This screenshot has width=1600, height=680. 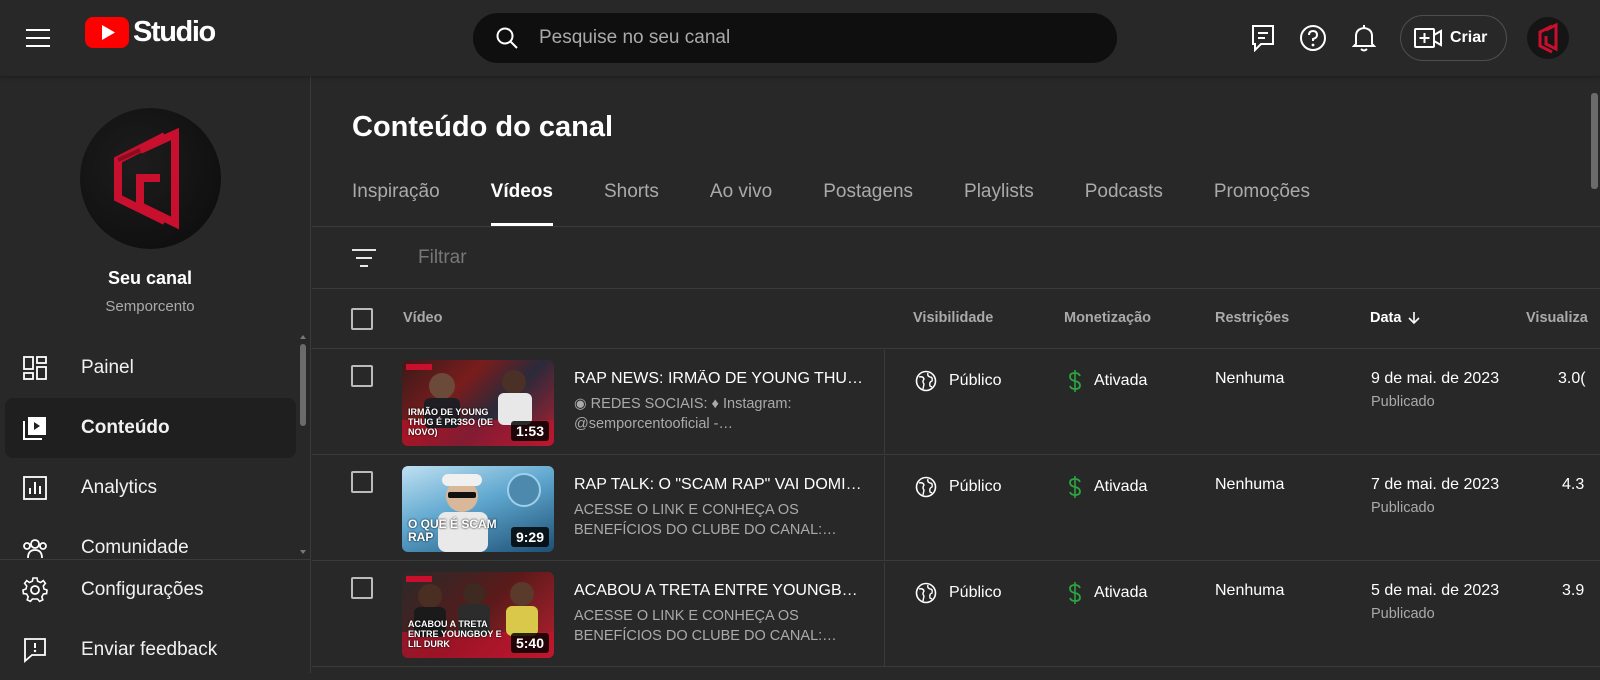 What do you see at coordinates (396, 203) in the screenshot?
I see `tab-inspiracao: Inspiração` at bounding box center [396, 203].